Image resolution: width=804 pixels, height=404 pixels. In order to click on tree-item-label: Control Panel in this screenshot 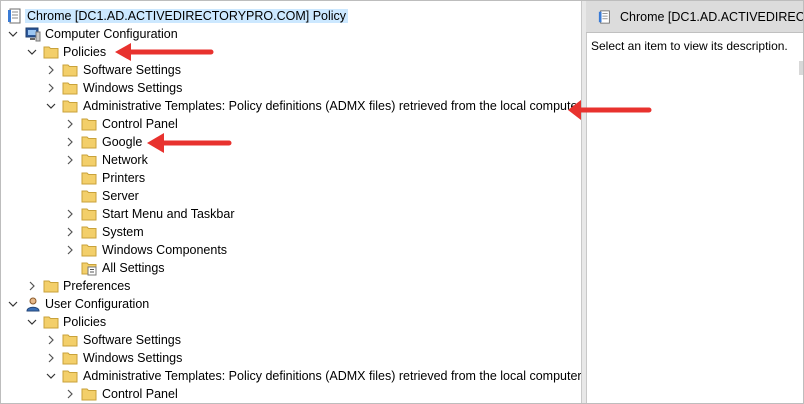, I will do `click(140, 394)`.